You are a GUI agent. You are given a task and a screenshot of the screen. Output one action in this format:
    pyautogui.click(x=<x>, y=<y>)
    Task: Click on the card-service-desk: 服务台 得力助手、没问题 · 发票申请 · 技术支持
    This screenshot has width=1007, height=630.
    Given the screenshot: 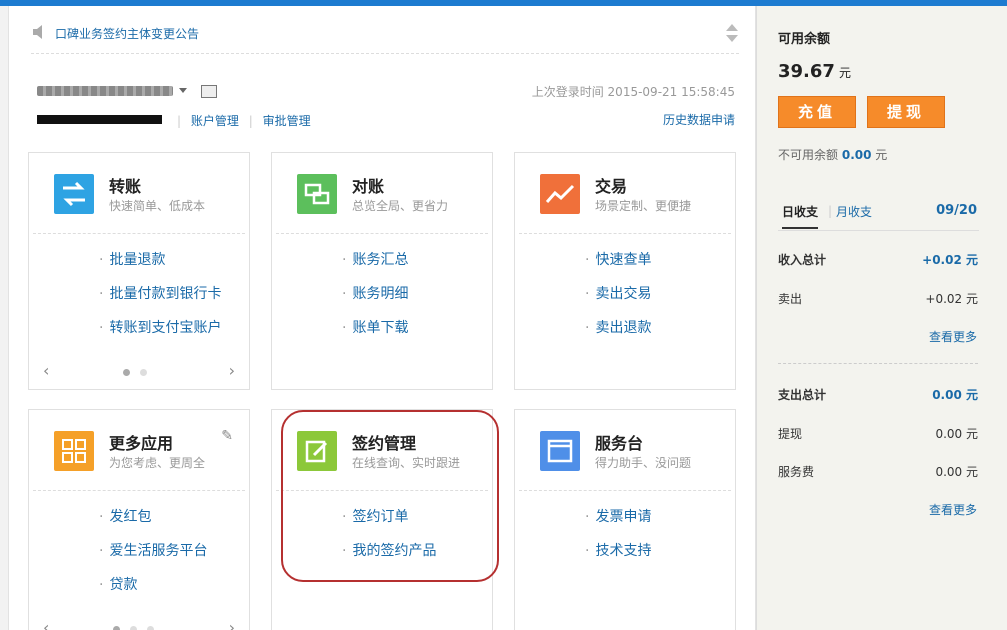 What is the action you would take?
    pyautogui.click(x=625, y=519)
    